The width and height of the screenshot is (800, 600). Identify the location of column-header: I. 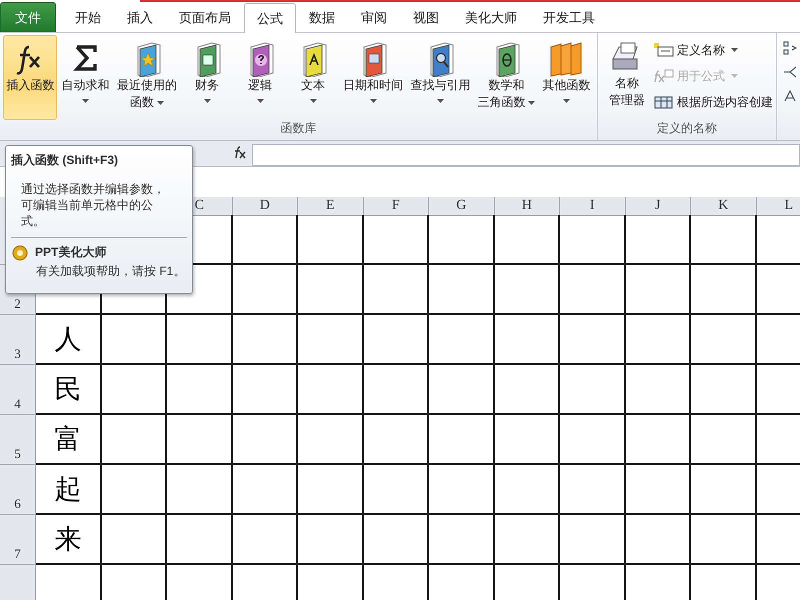
(593, 206).